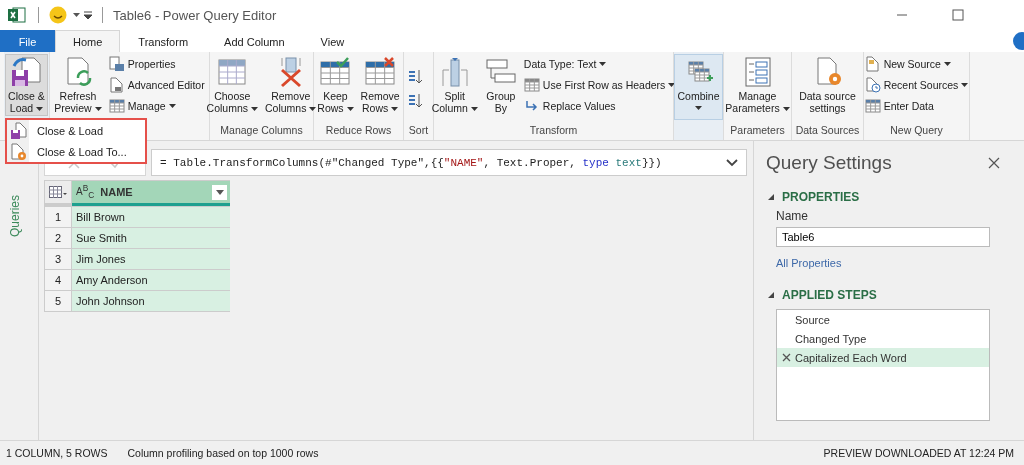  What do you see at coordinates (958, 15) in the screenshot?
I see `maximize-icon` at bounding box center [958, 15].